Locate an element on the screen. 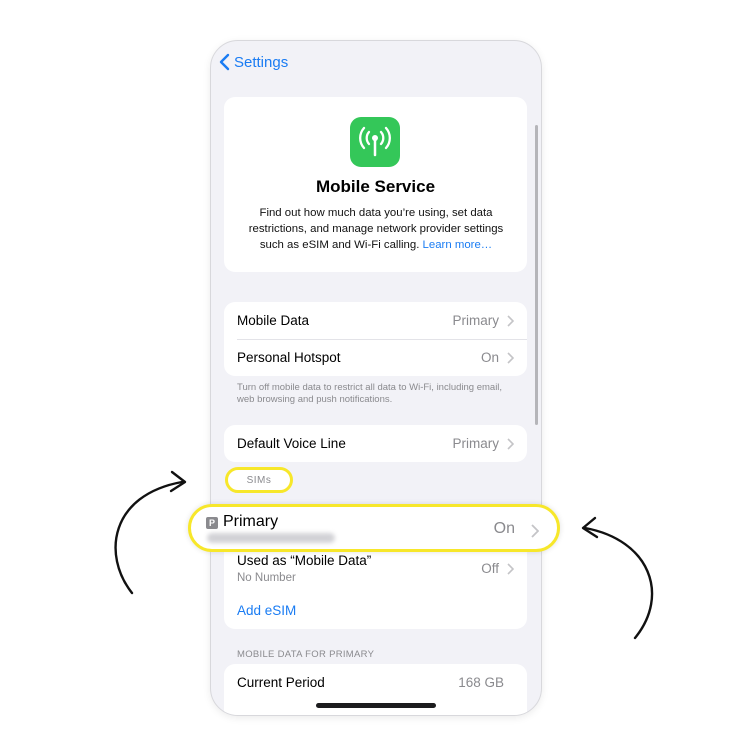 This screenshot has height=754, width=750. mobile-data-group: Mobile Data Primary Personal Hotspot On is located at coordinates (375, 339).